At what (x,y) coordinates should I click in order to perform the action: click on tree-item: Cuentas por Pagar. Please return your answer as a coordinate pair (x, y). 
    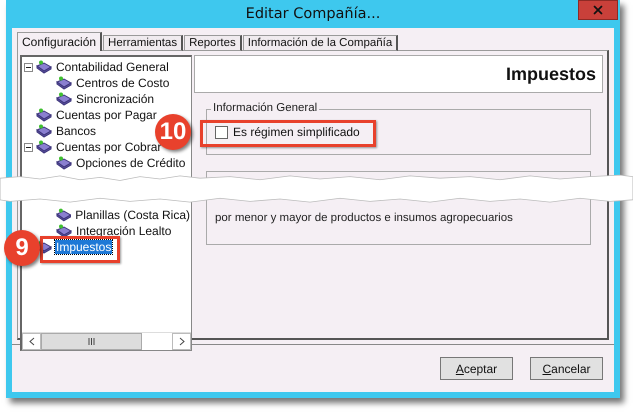
    Looking at the image, I should click on (106, 115).